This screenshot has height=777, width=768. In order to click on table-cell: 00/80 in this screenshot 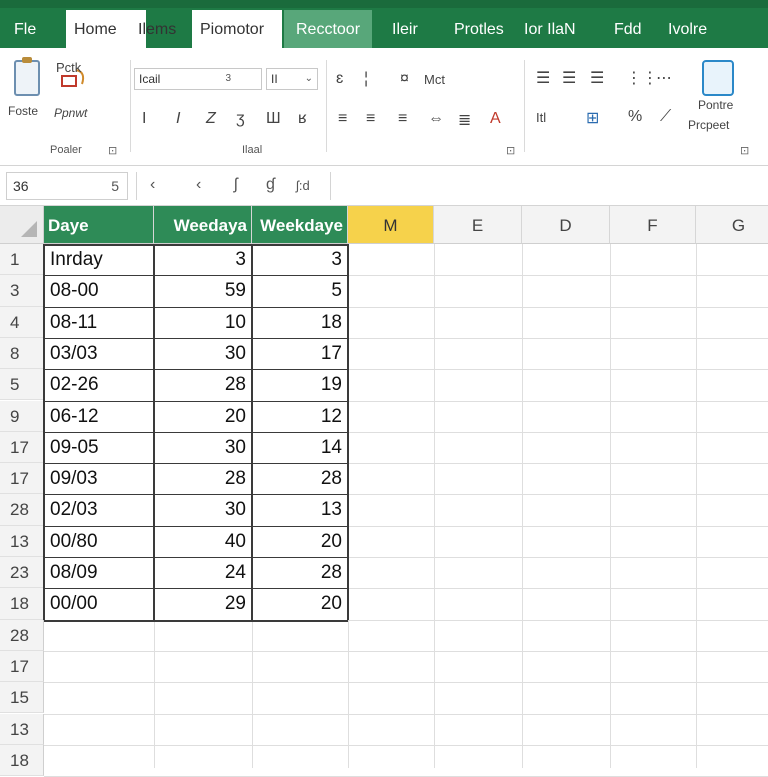, I will do `click(99, 541)`.